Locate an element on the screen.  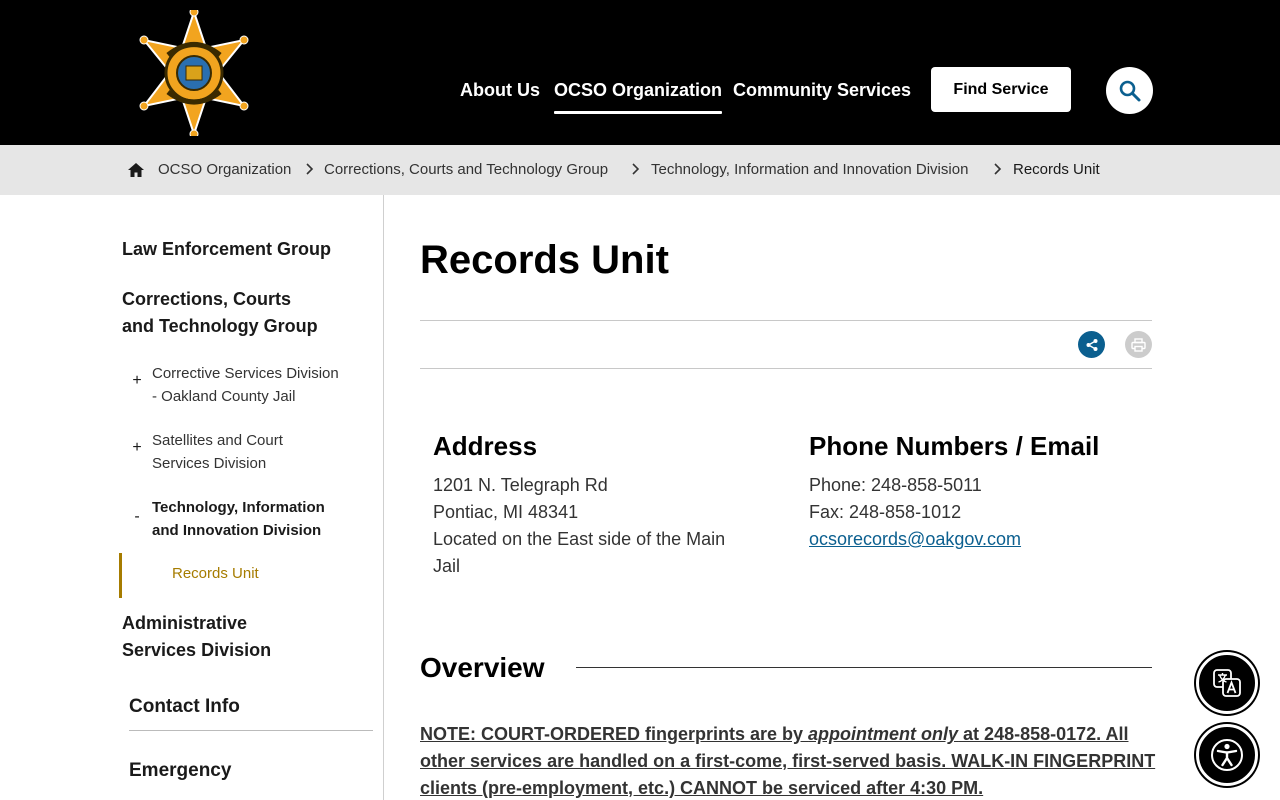
translate-icon is located at coordinates (1227, 683).